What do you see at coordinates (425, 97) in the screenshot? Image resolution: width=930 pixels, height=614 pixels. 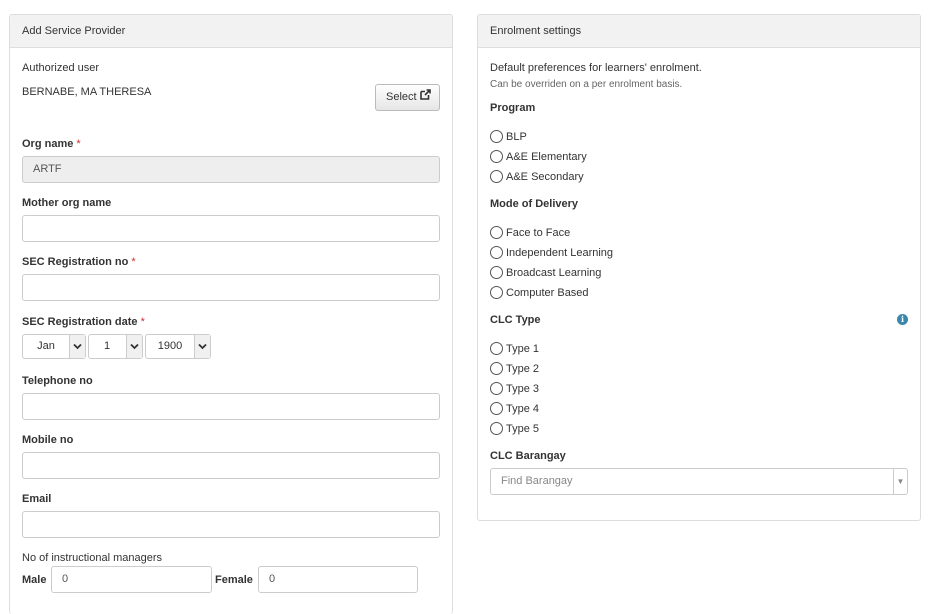 I see `external-link-icon` at bounding box center [425, 97].